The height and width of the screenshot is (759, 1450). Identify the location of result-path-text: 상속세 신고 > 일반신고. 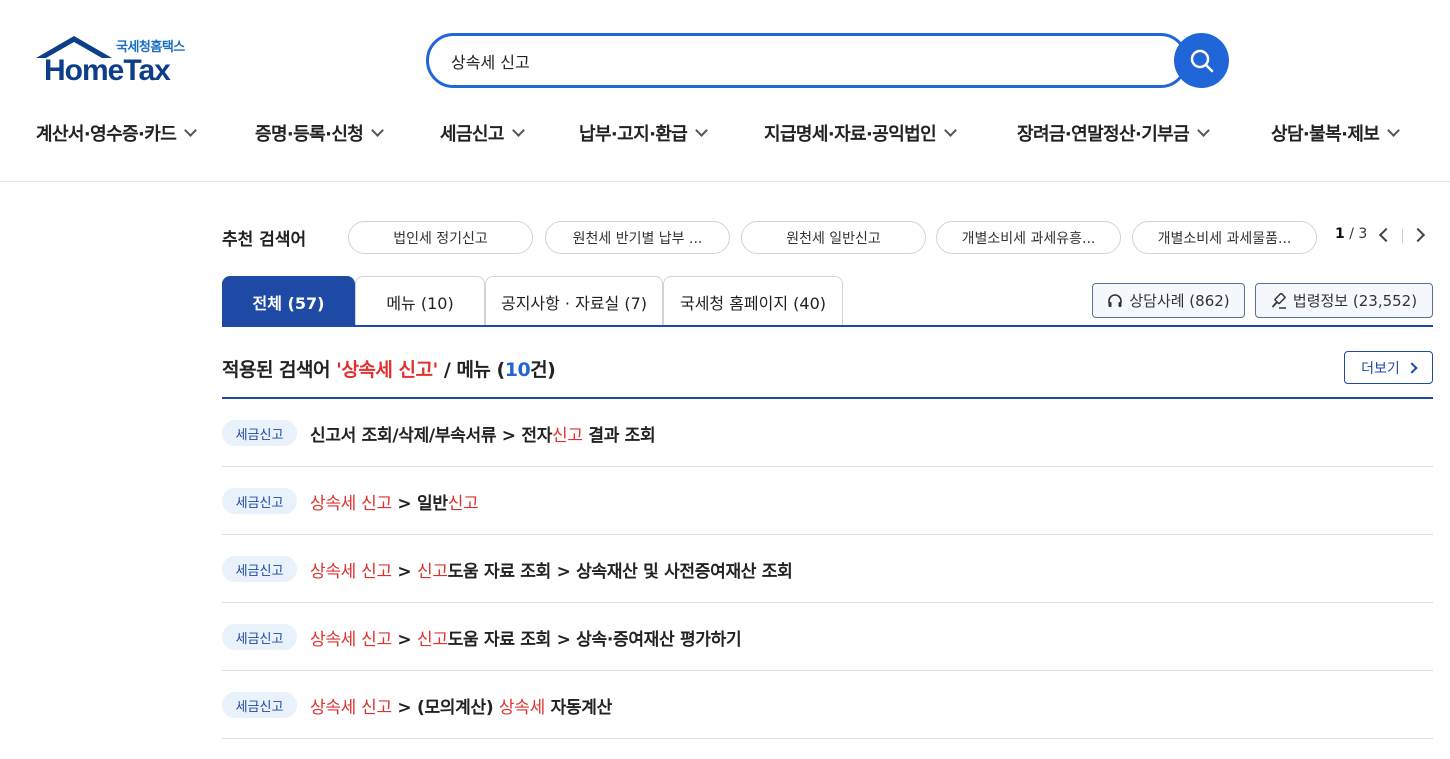
(394, 501).